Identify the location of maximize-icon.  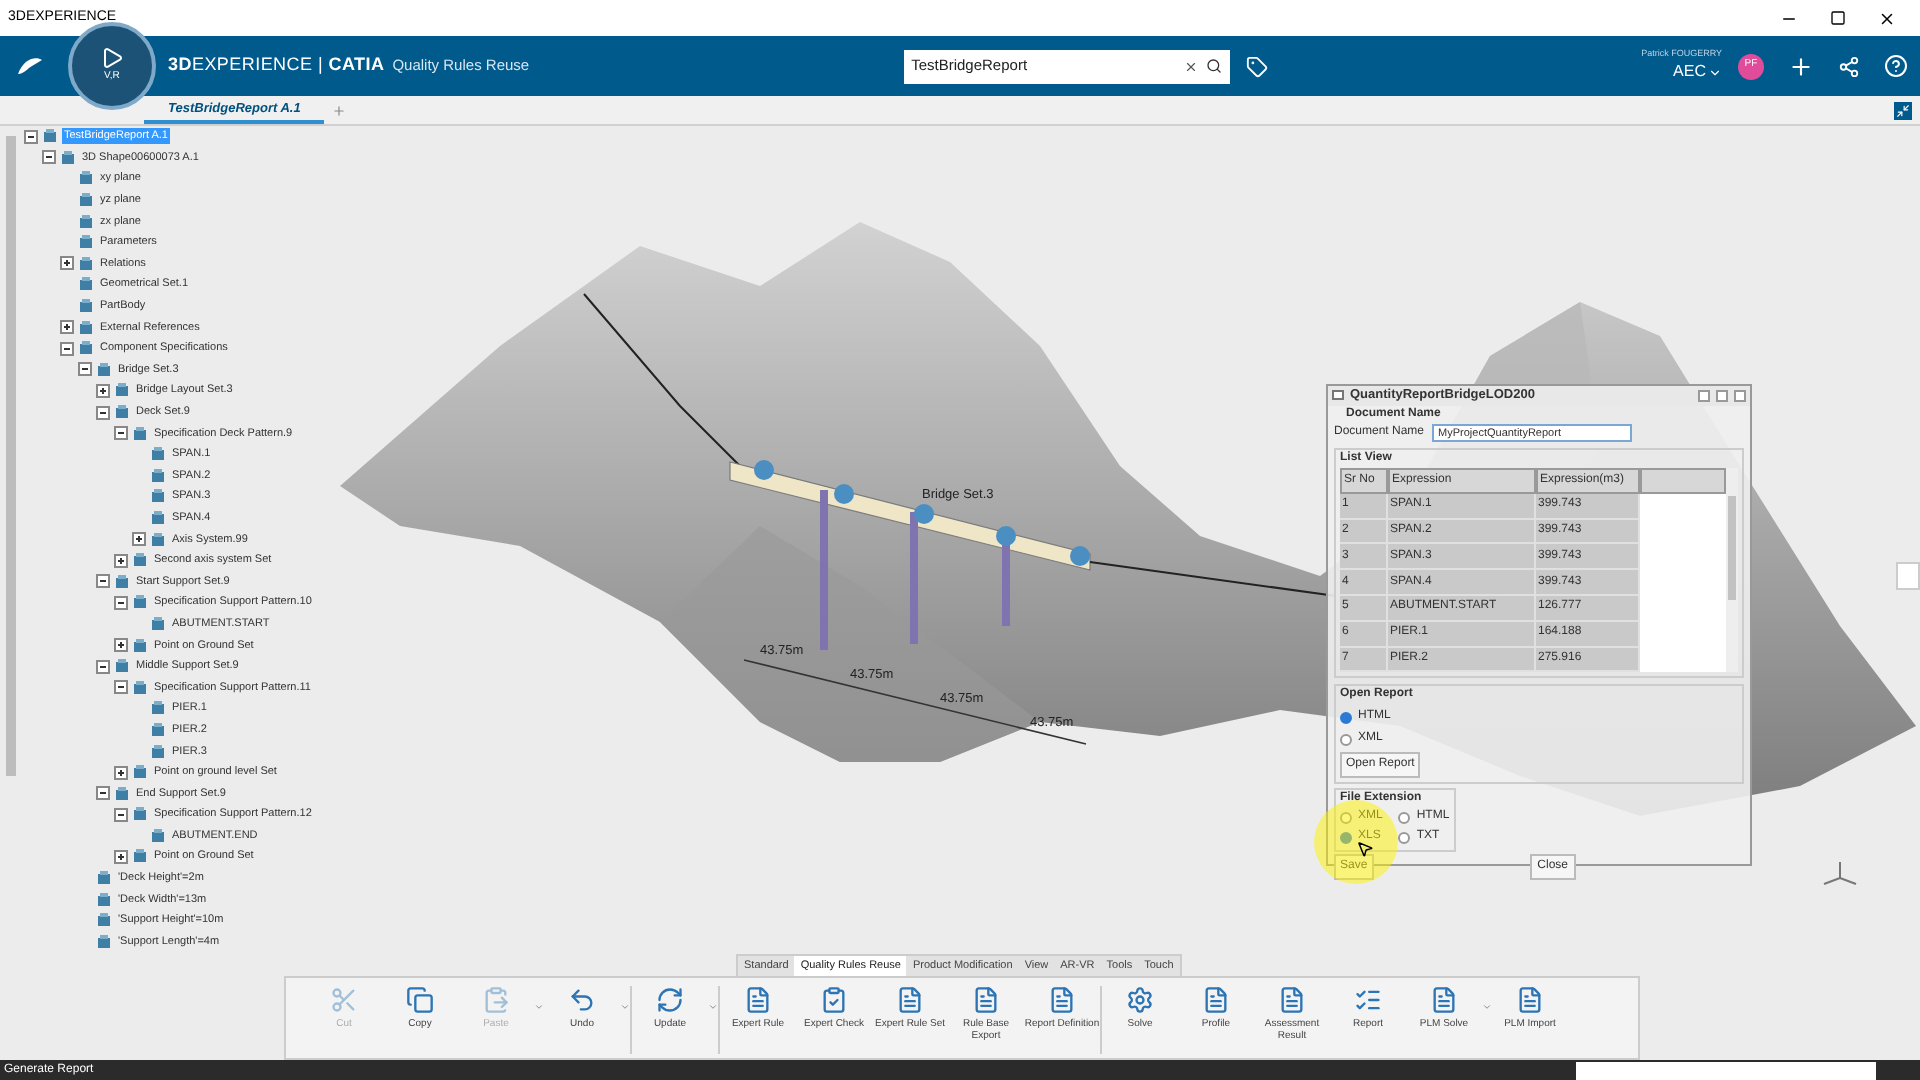
(1838, 17).